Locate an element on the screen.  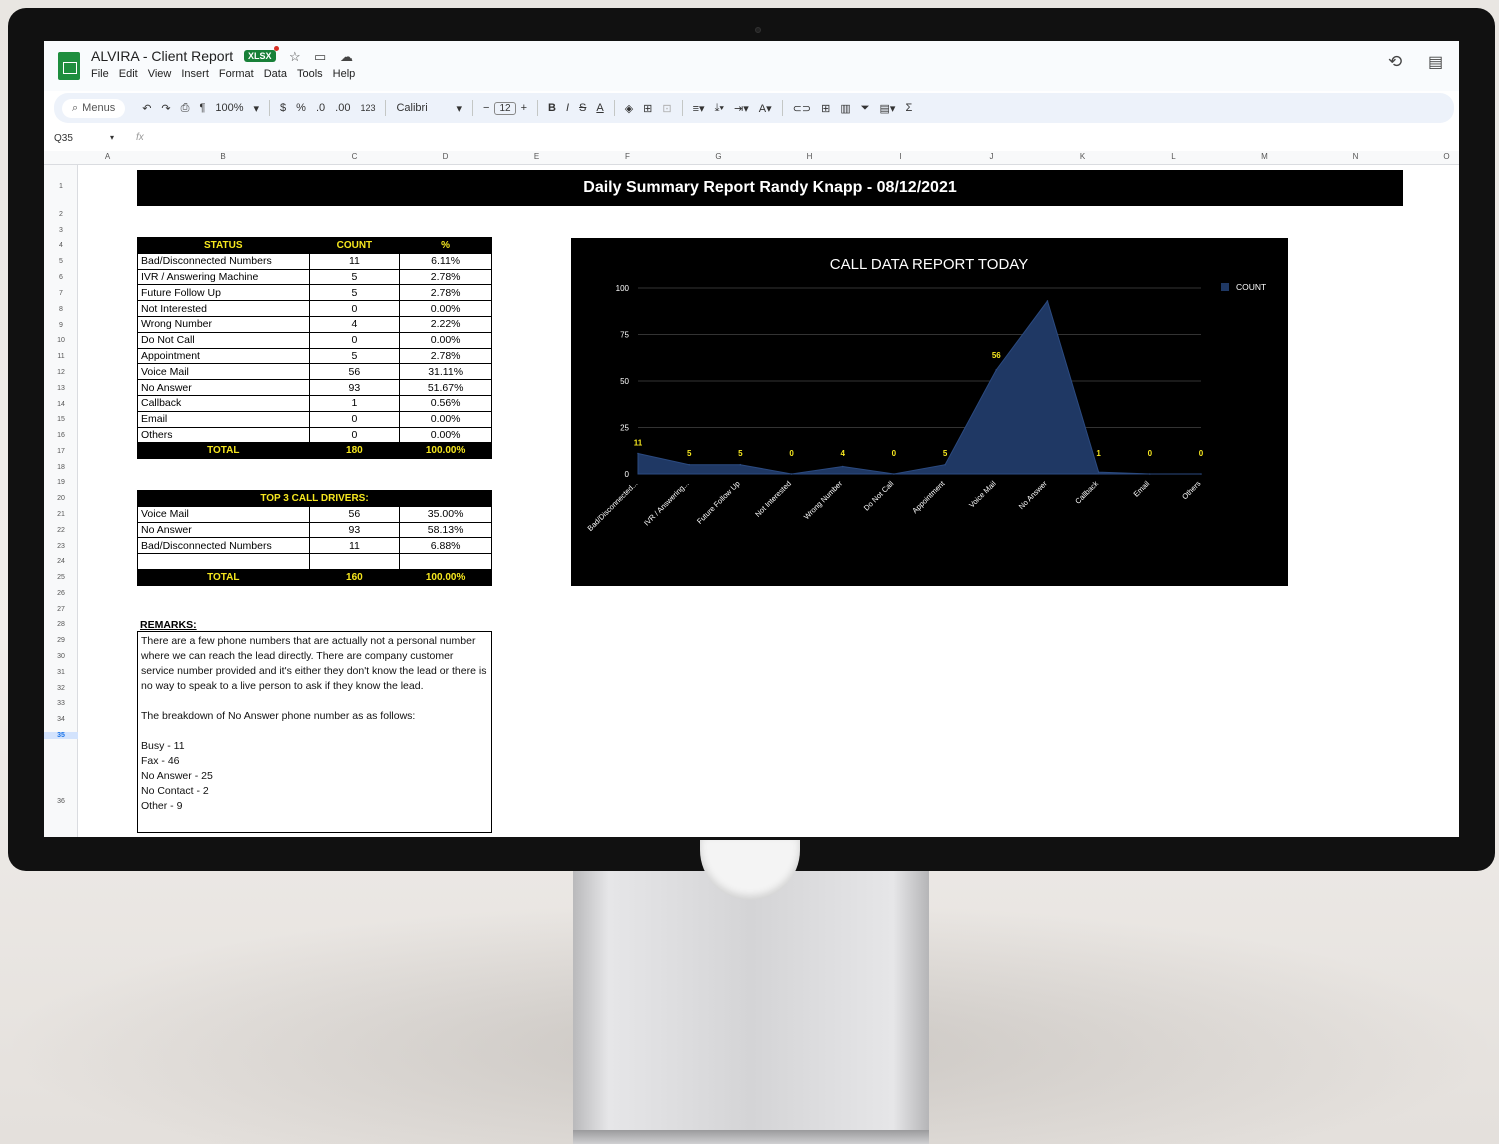
zoom-select: 100% is located at coordinates (229, 108).